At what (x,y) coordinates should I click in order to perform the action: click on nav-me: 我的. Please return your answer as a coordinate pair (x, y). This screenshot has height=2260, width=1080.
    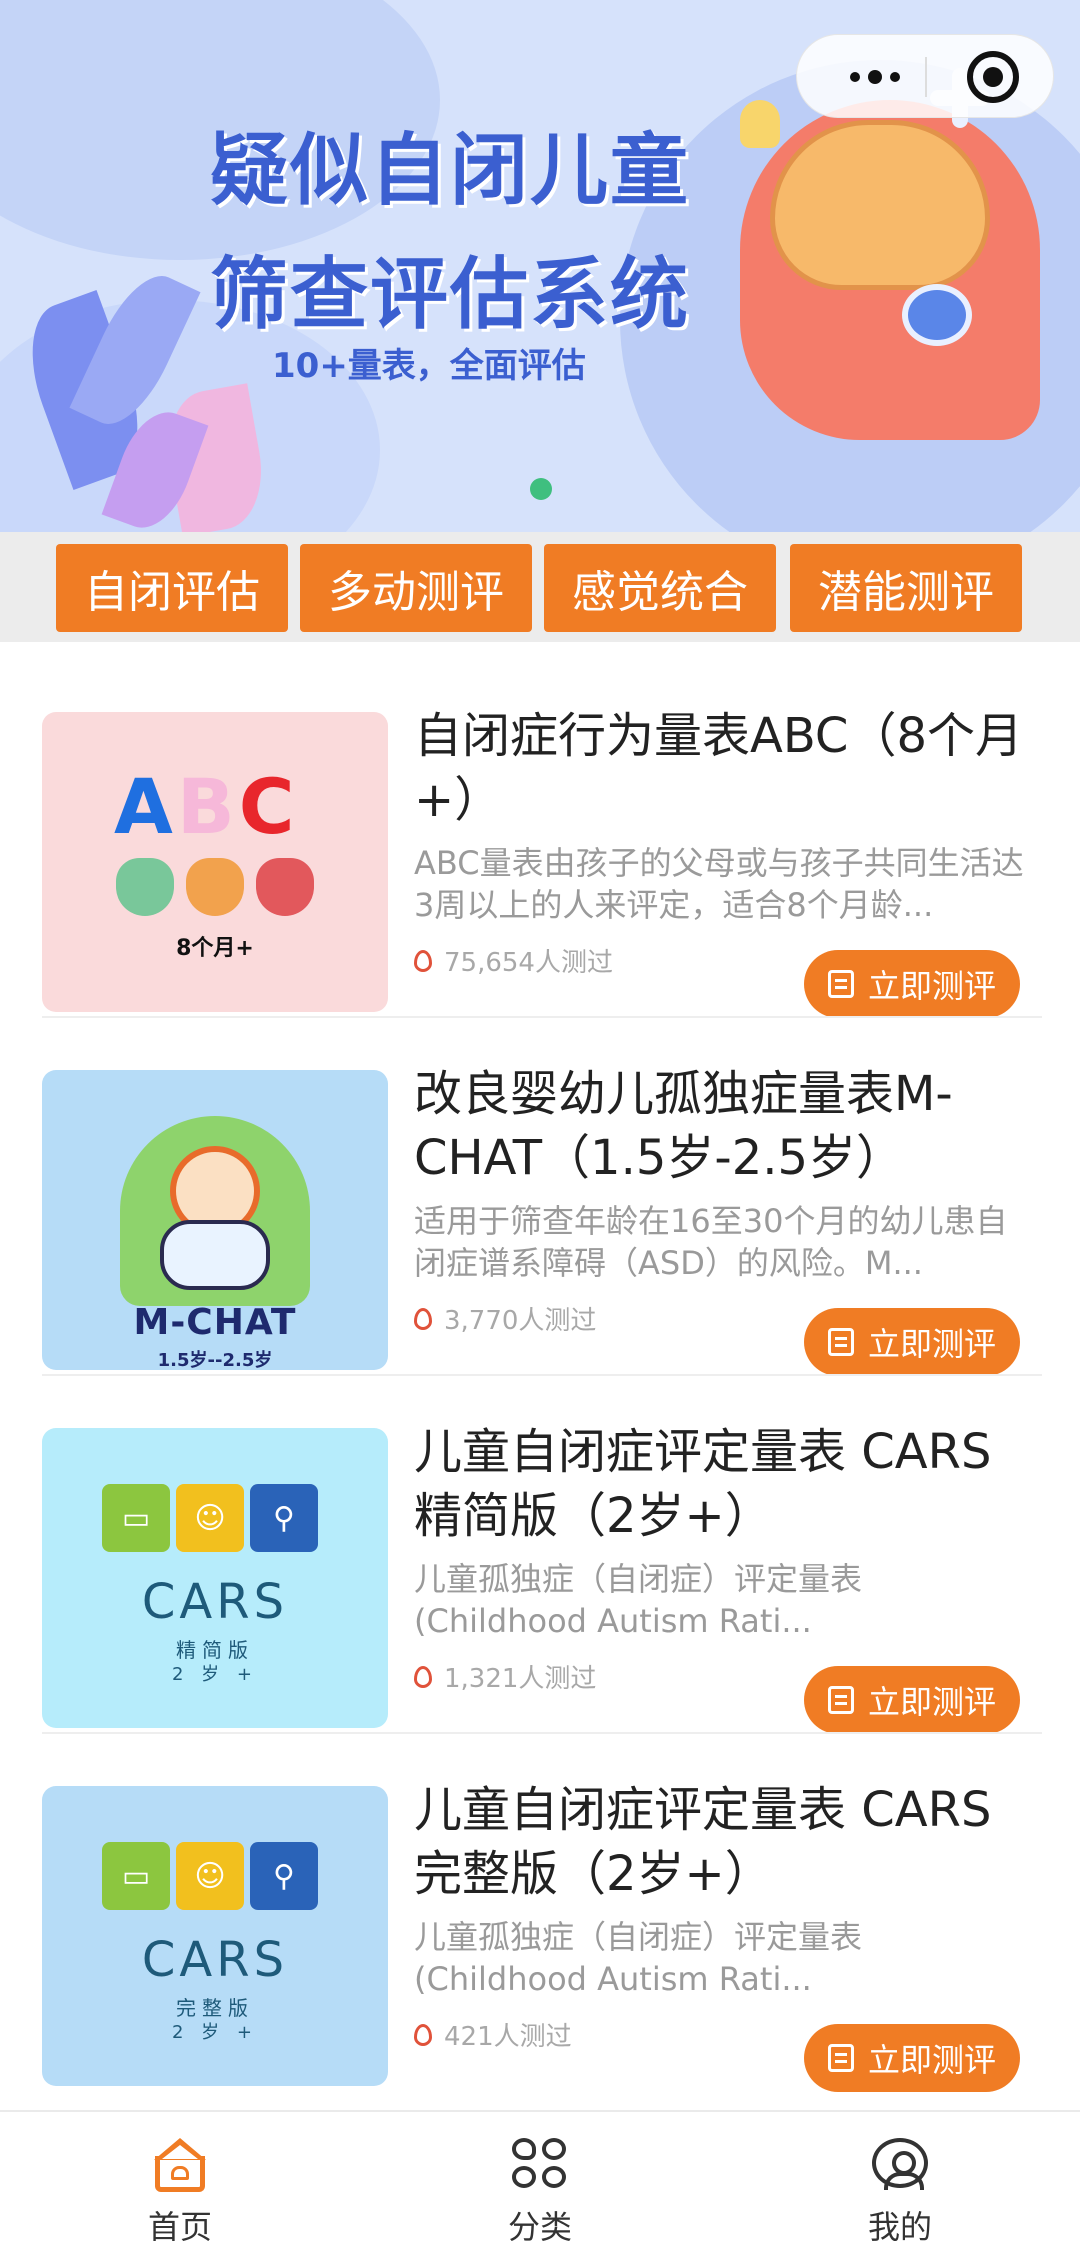
    Looking at the image, I should click on (900, 2193).